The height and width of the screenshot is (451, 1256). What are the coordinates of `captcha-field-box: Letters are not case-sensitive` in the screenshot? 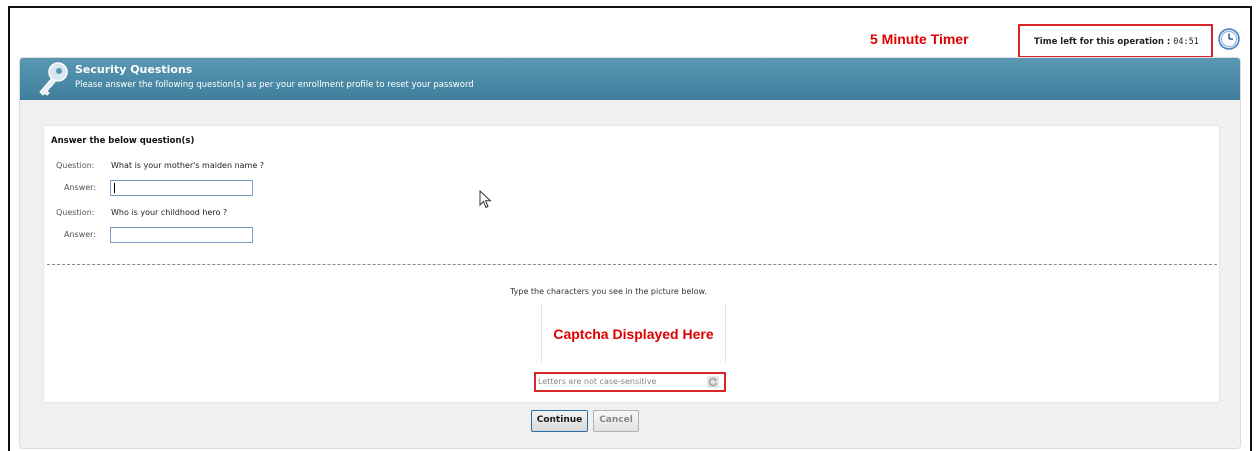 It's located at (630, 382).